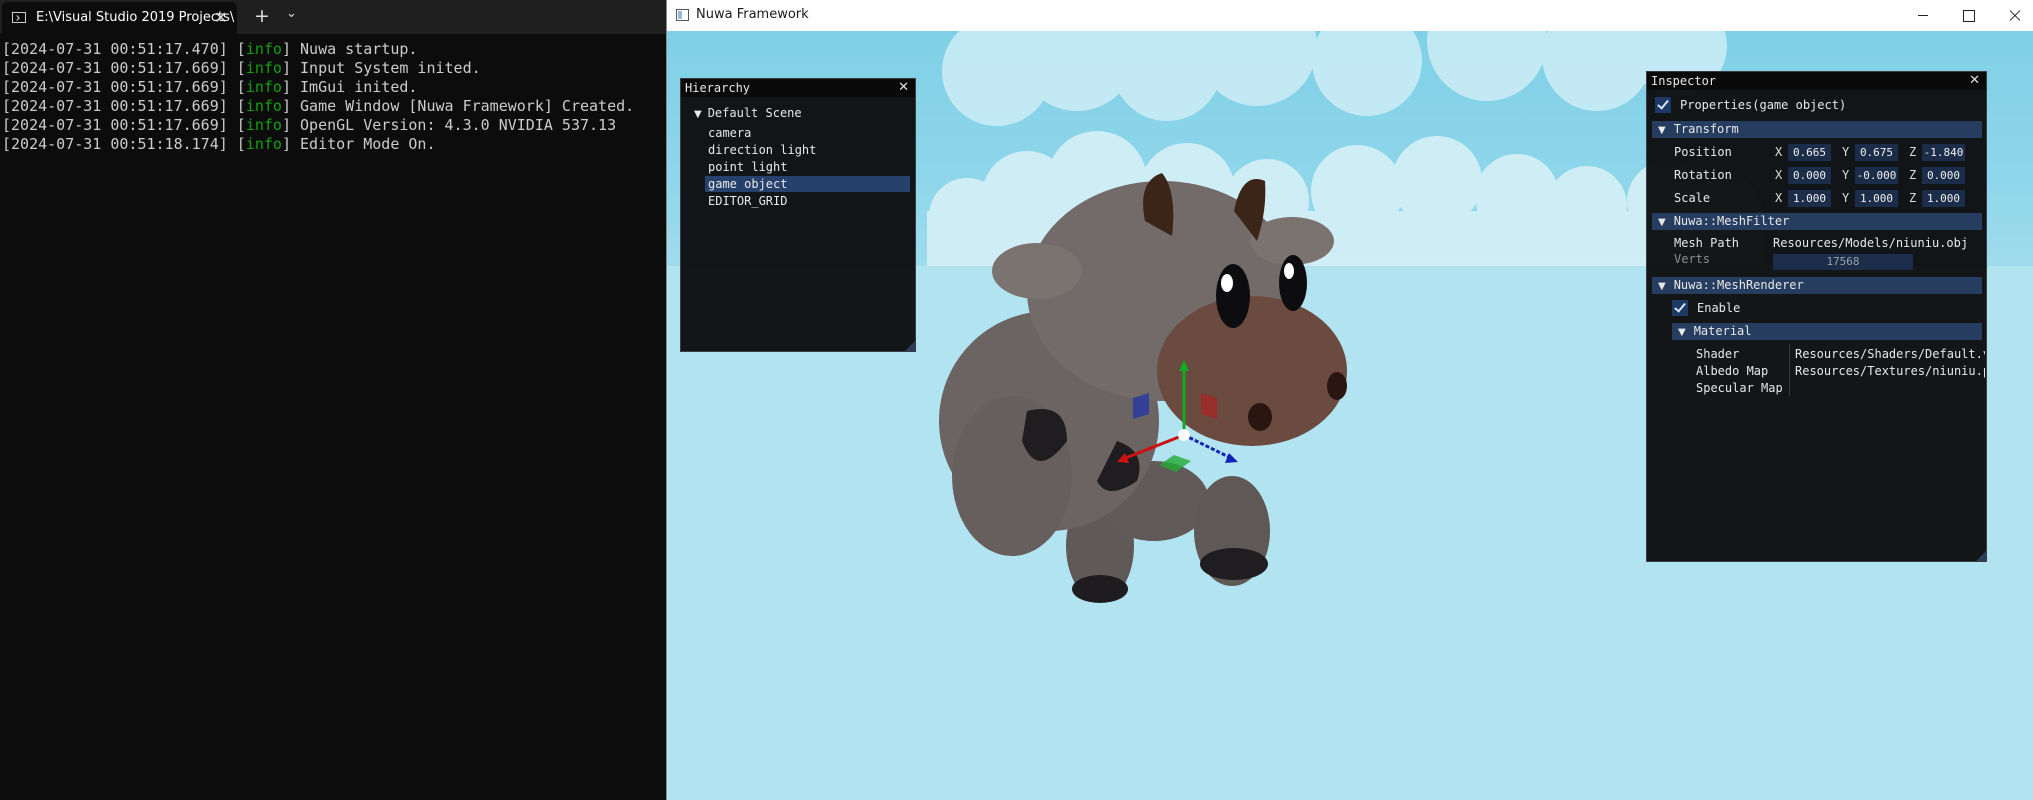 This screenshot has height=800, width=2033. What do you see at coordinates (19, 17) in the screenshot?
I see `terminal-icon` at bounding box center [19, 17].